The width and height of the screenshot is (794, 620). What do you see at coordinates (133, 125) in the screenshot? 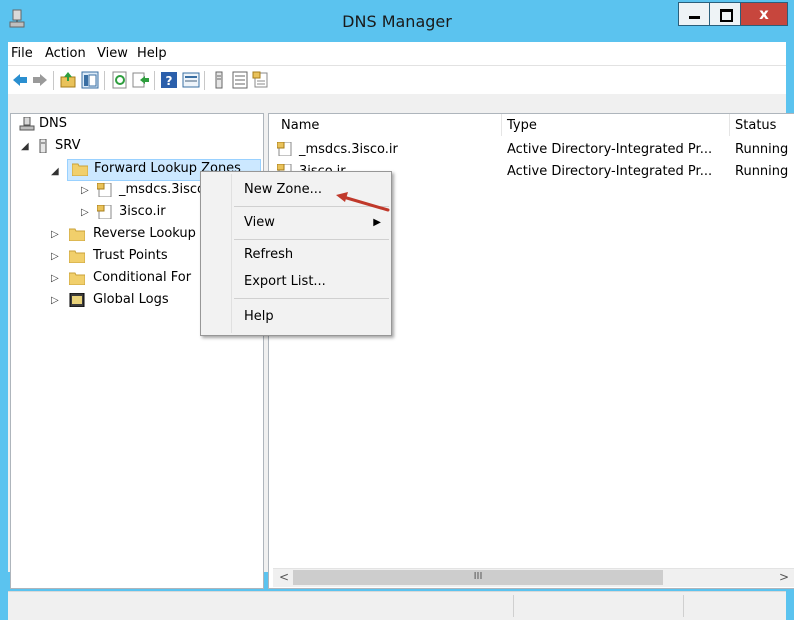
I see `tree-item-dns: DNS` at bounding box center [133, 125].